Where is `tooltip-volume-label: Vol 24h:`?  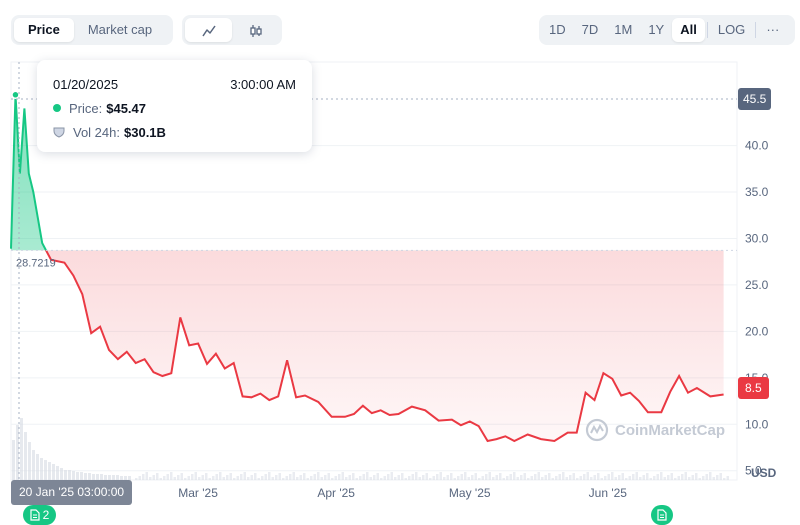 tooltip-volume-label: Vol 24h: is located at coordinates (96, 132).